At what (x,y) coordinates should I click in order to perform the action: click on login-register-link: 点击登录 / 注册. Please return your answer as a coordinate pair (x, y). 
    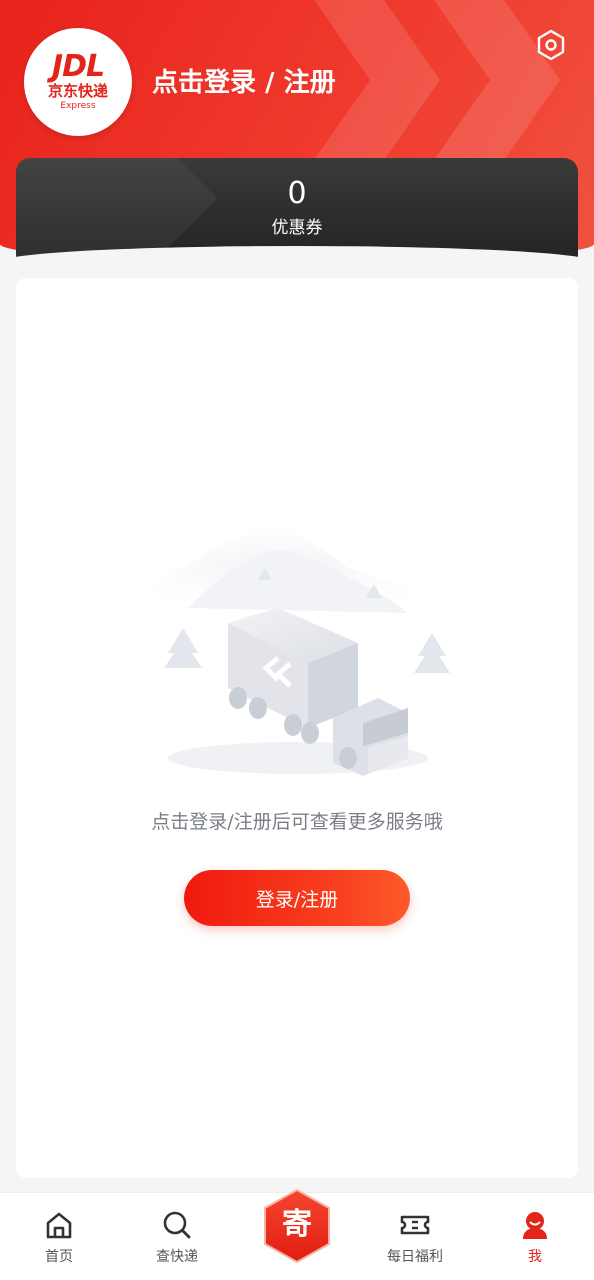
    Looking at the image, I should click on (244, 83).